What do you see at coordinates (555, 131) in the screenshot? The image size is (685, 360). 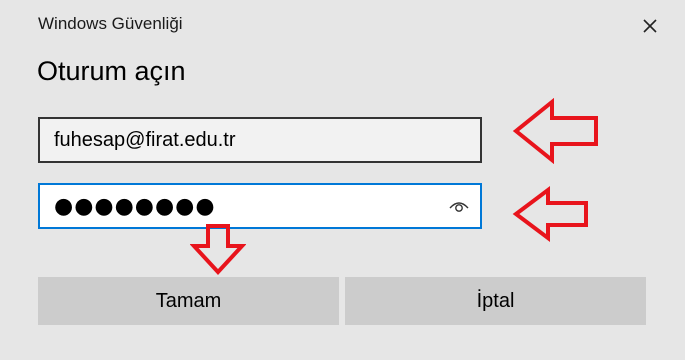 I see `arrow-annotation-username` at bounding box center [555, 131].